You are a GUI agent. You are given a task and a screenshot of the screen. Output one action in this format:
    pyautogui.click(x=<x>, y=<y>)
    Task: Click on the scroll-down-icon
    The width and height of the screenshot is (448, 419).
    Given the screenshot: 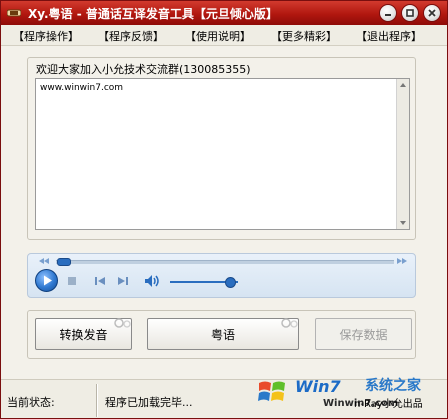 What is the action you would take?
    pyautogui.click(x=403, y=223)
    